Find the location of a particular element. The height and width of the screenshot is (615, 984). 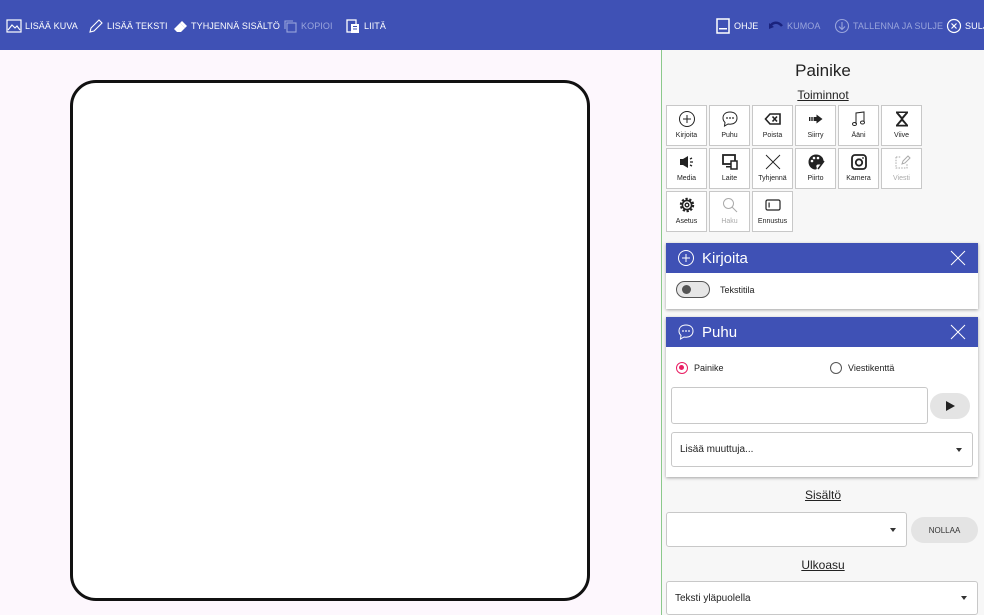

hourglass-icon is located at coordinates (901, 119).